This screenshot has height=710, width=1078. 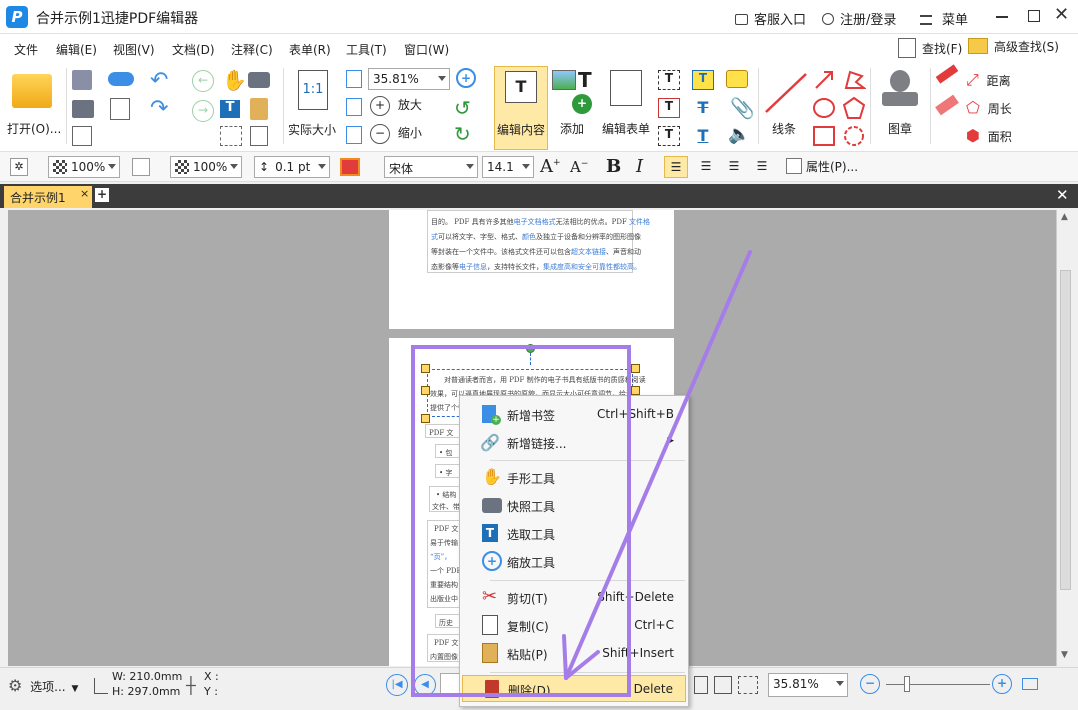 I want to click on menu-document: 文档(D), so click(x=193, y=49).